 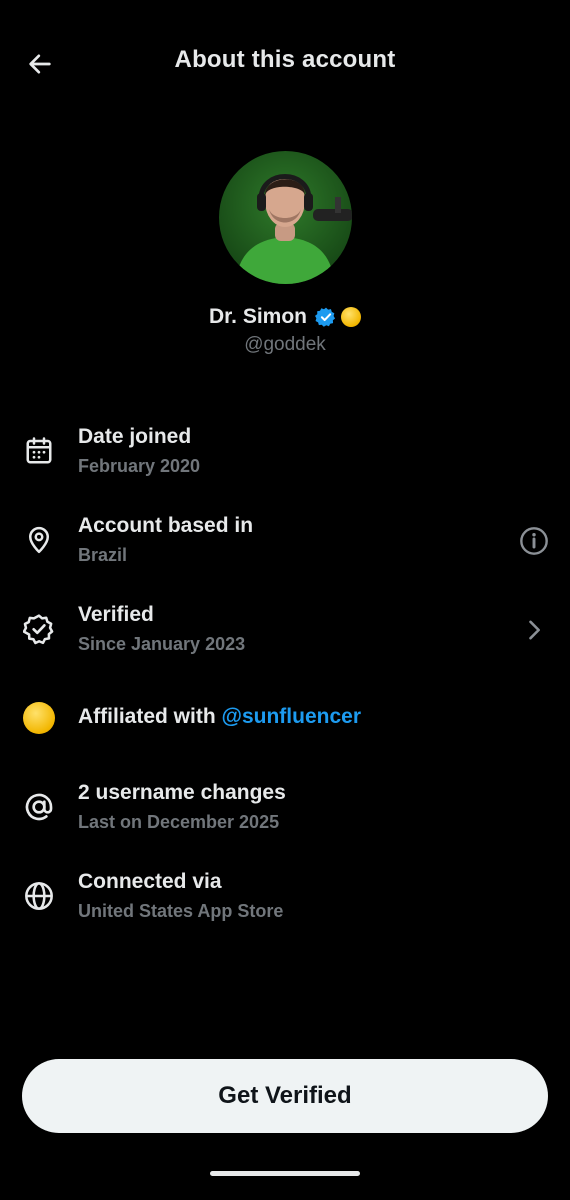 What do you see at coordinates (285, 344) in the screenshot?
I see `profile-handle: @goddek` at bounding box center [285, 344].